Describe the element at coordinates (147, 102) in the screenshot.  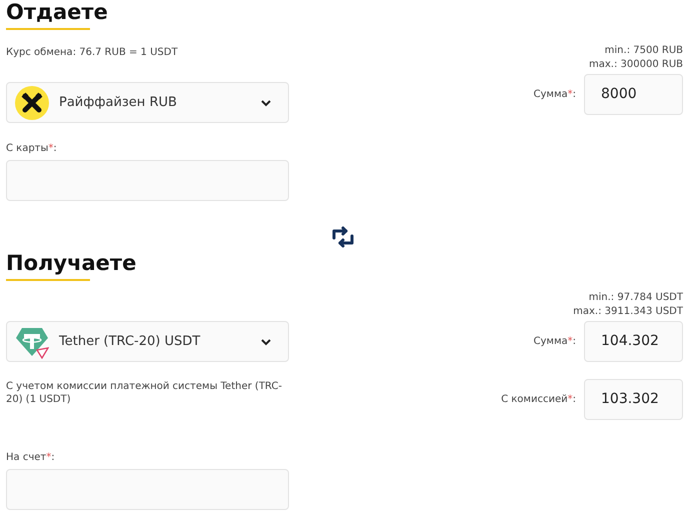
I see `currency-select: Райффайзен RUB` at that location.